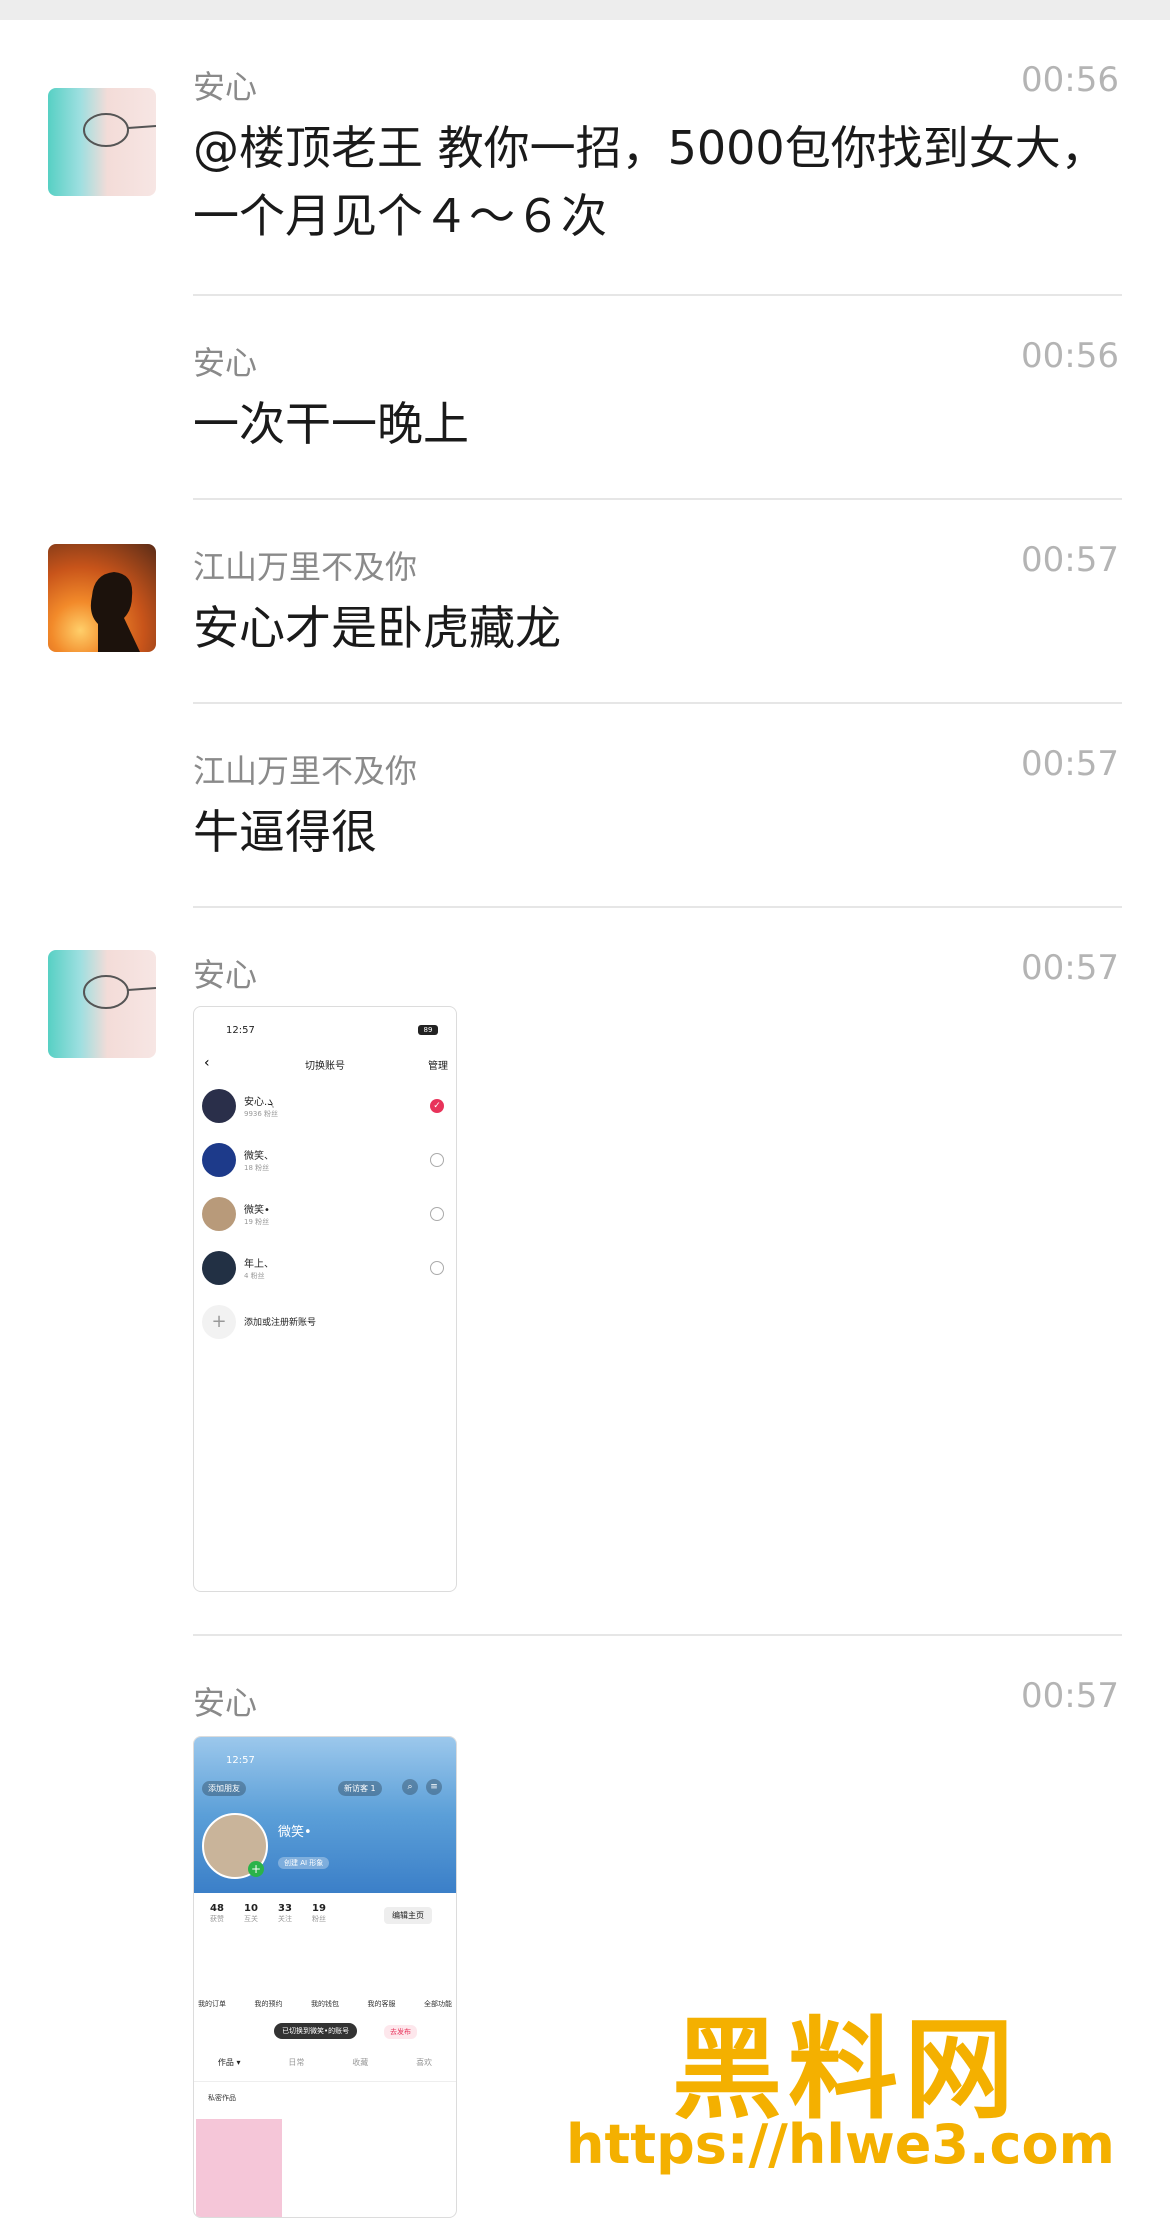  I want to click on search-icon: ⌕, so click(410, 1787).